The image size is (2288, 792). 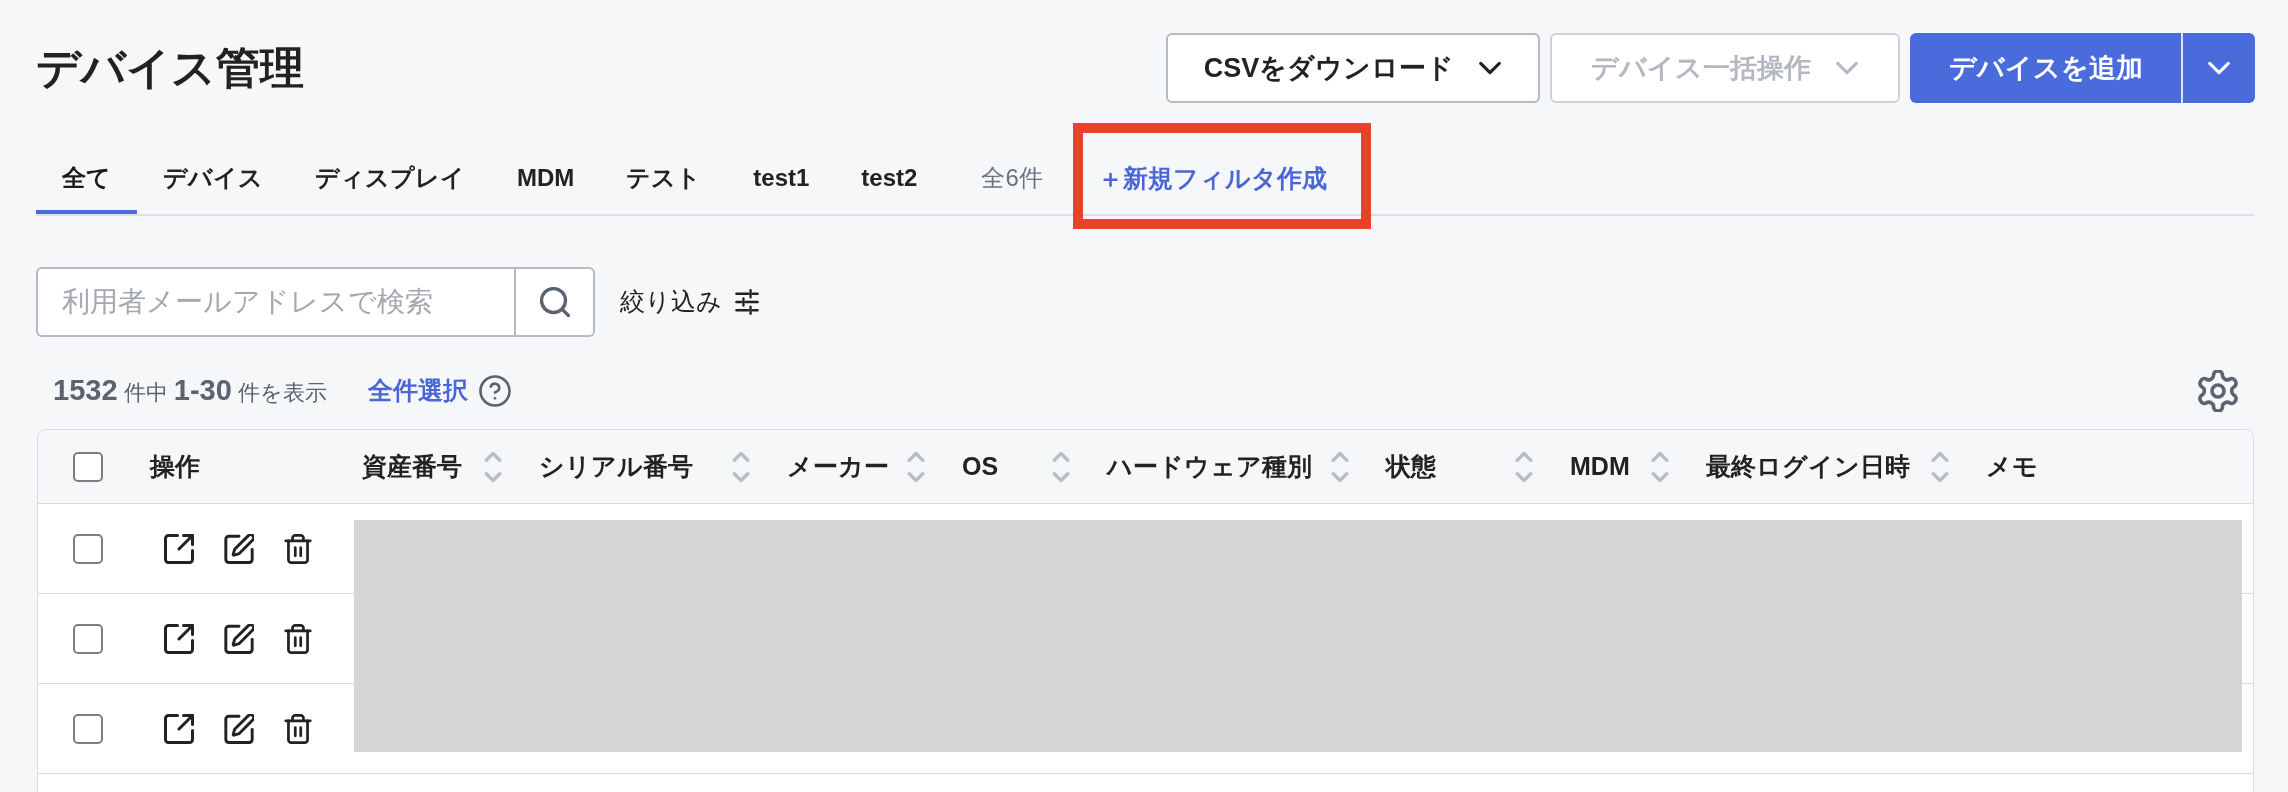 What do you see at coordinates (170, 68) in the screenshot?
I see `page-title: デバイス管理` at bounding box center [170, 68].